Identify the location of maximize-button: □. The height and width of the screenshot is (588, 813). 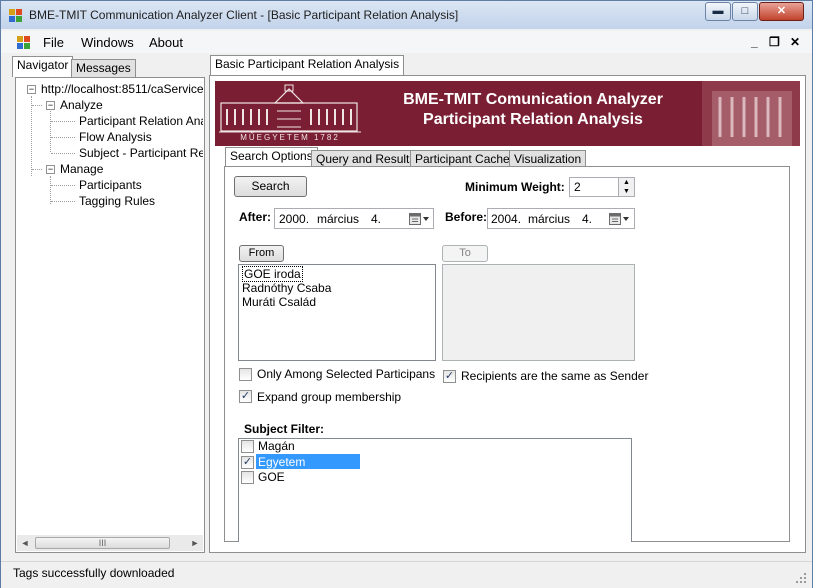
(745, 11).